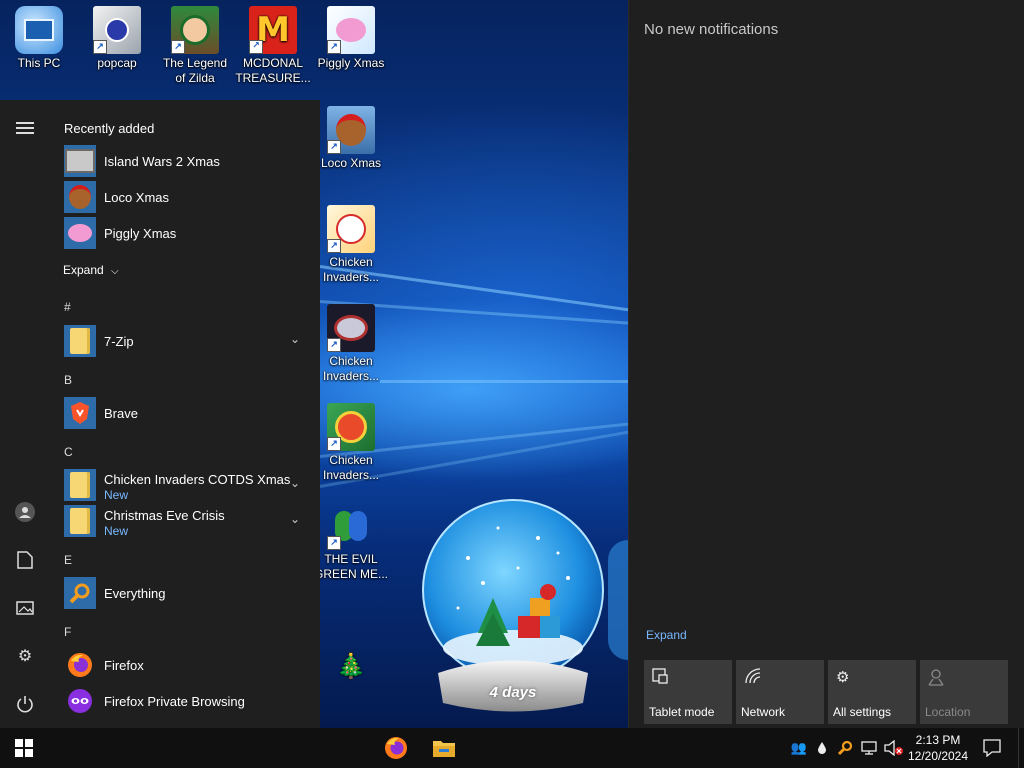 The image size is (1024, 768). I want to click on quick-action-label: Network, so click(763, 712).